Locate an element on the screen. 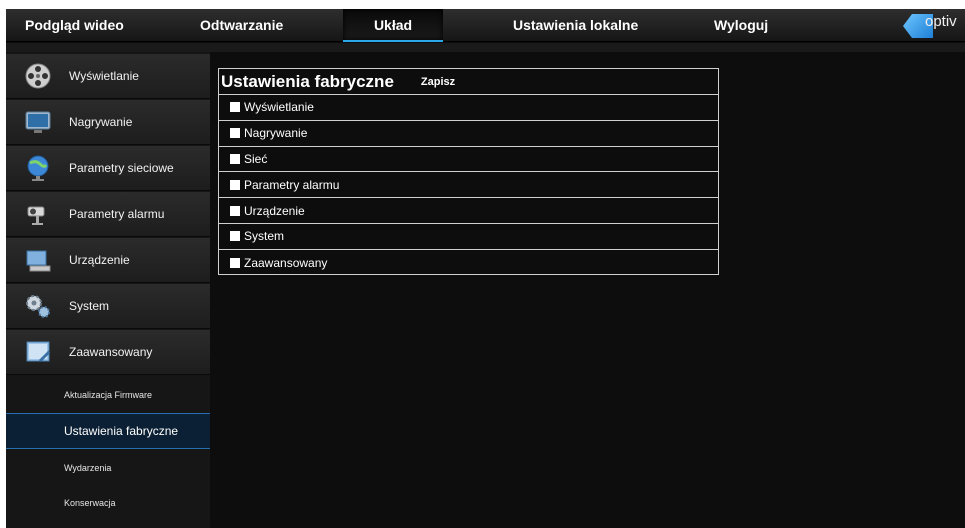 The image size is (965, 528). option-label: Nagrywanie is located at coordinates (276, 133).